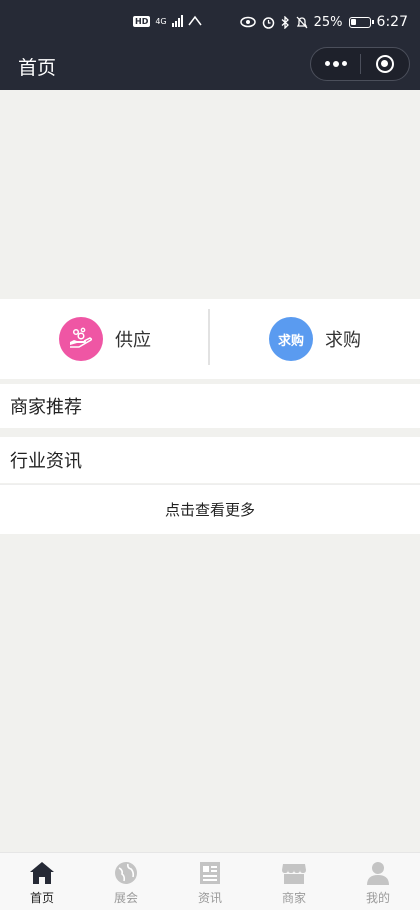 The height and width of the screenshot is (910, 420). Describe the element at coordinates (285, 22) in the screenshot. I see `bluetooth-icon` at that location.